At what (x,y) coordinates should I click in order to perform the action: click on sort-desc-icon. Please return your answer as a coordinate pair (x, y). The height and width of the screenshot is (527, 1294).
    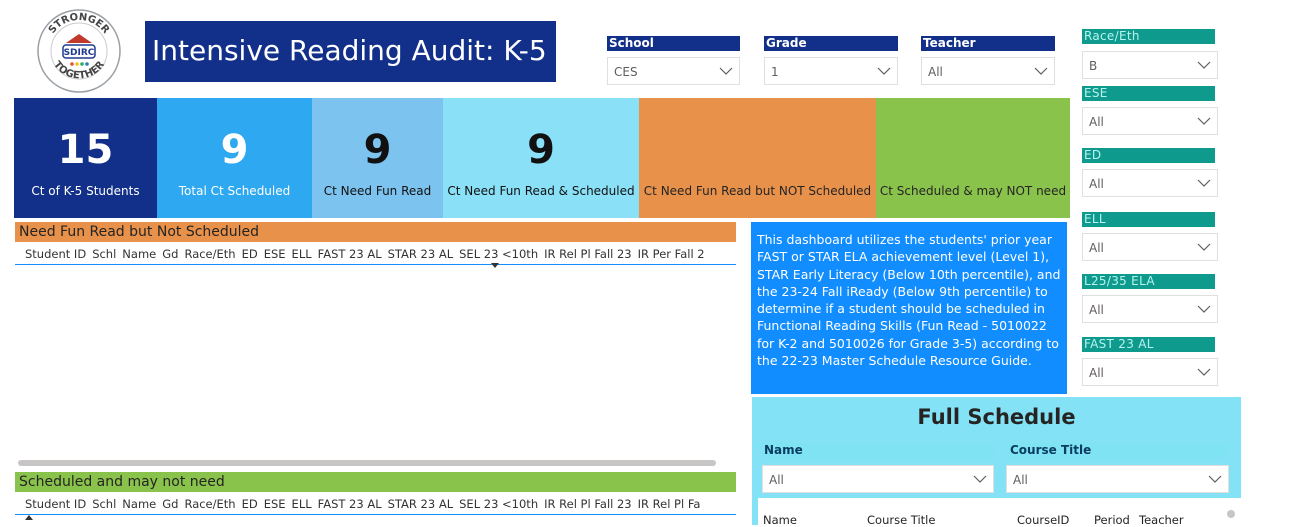
    Looking at the image, I should click on (495, 265).